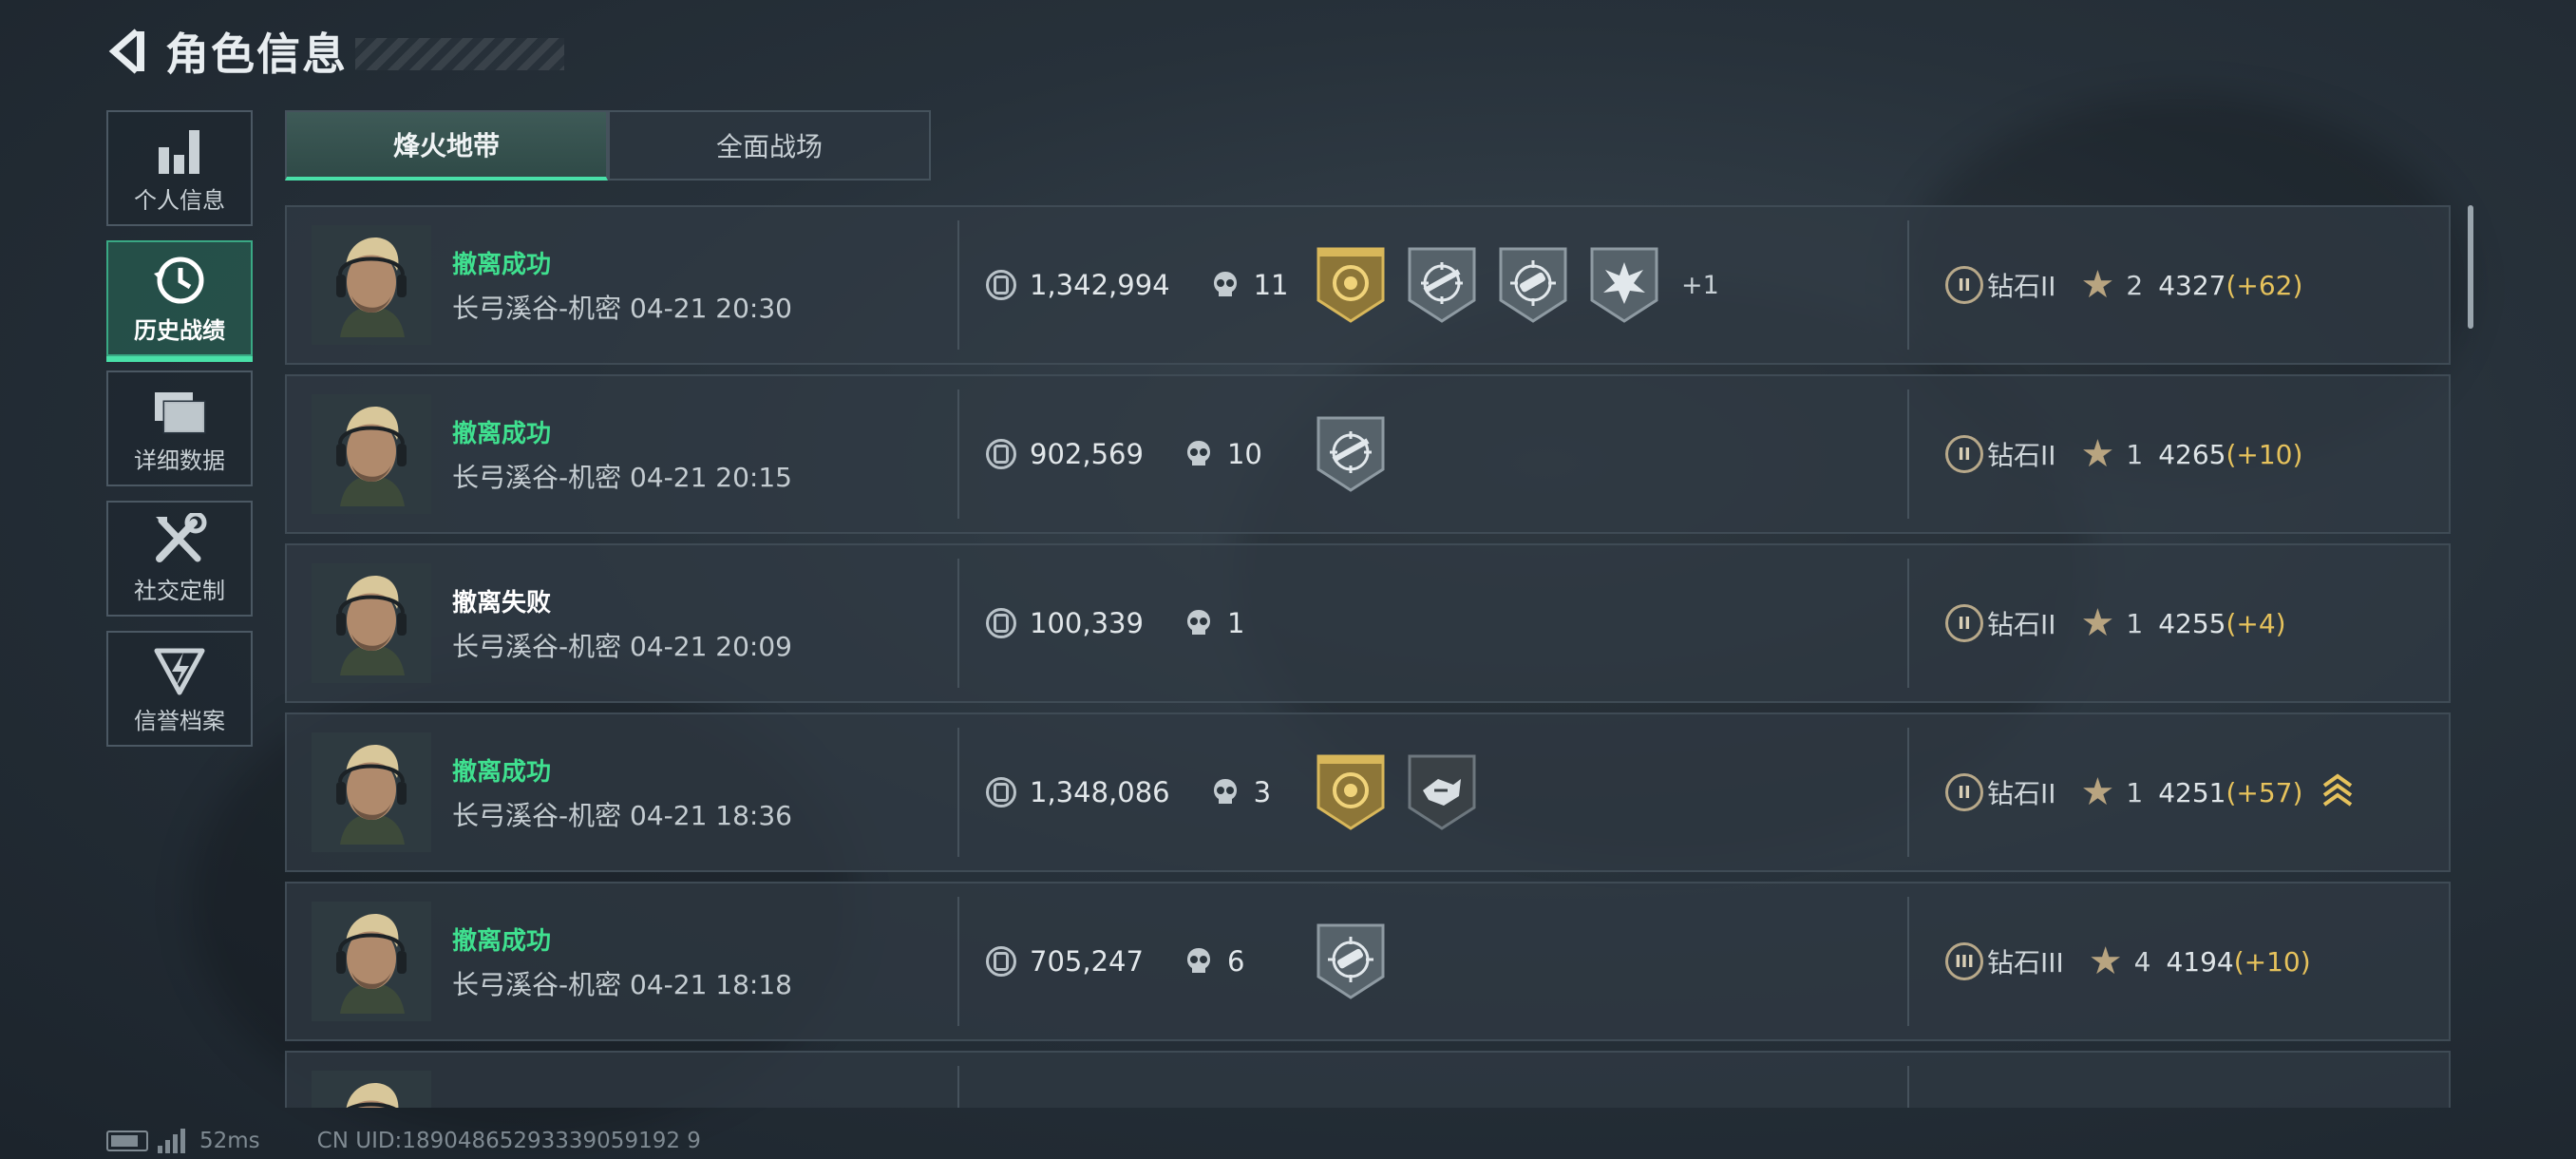 The image size is (2576, 1159). I want to click on sidebar-item-reputation-profile: 信誉档案, so click(179, 689).